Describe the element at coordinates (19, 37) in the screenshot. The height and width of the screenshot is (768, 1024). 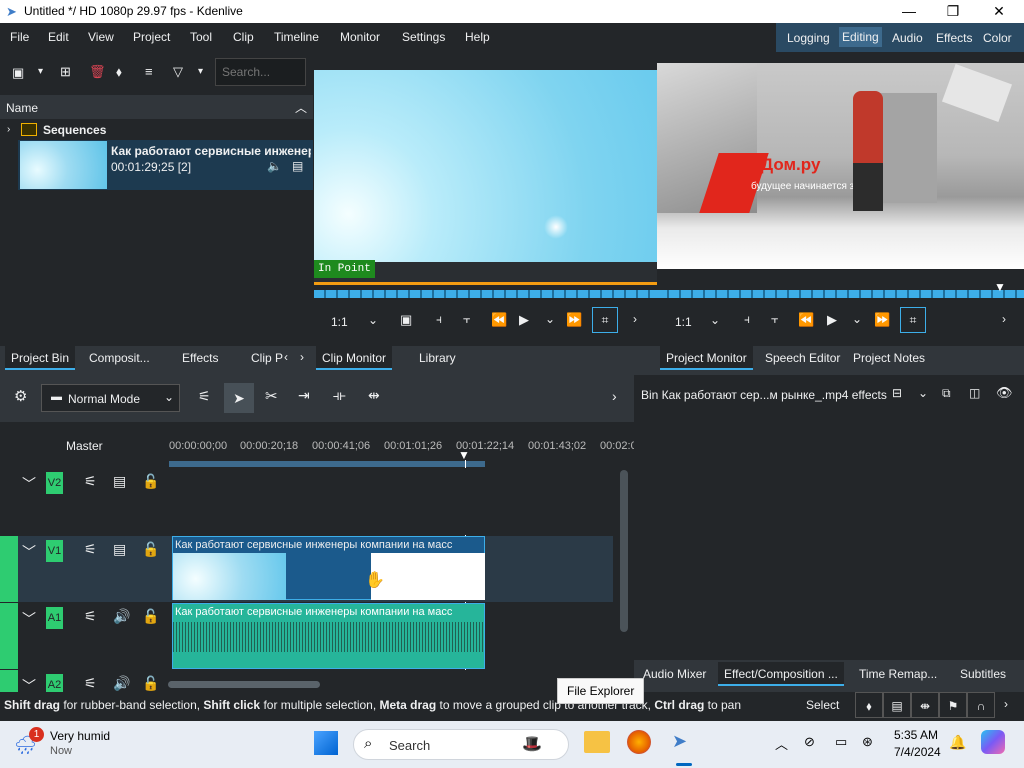
I see `menu-file: File` at that location.